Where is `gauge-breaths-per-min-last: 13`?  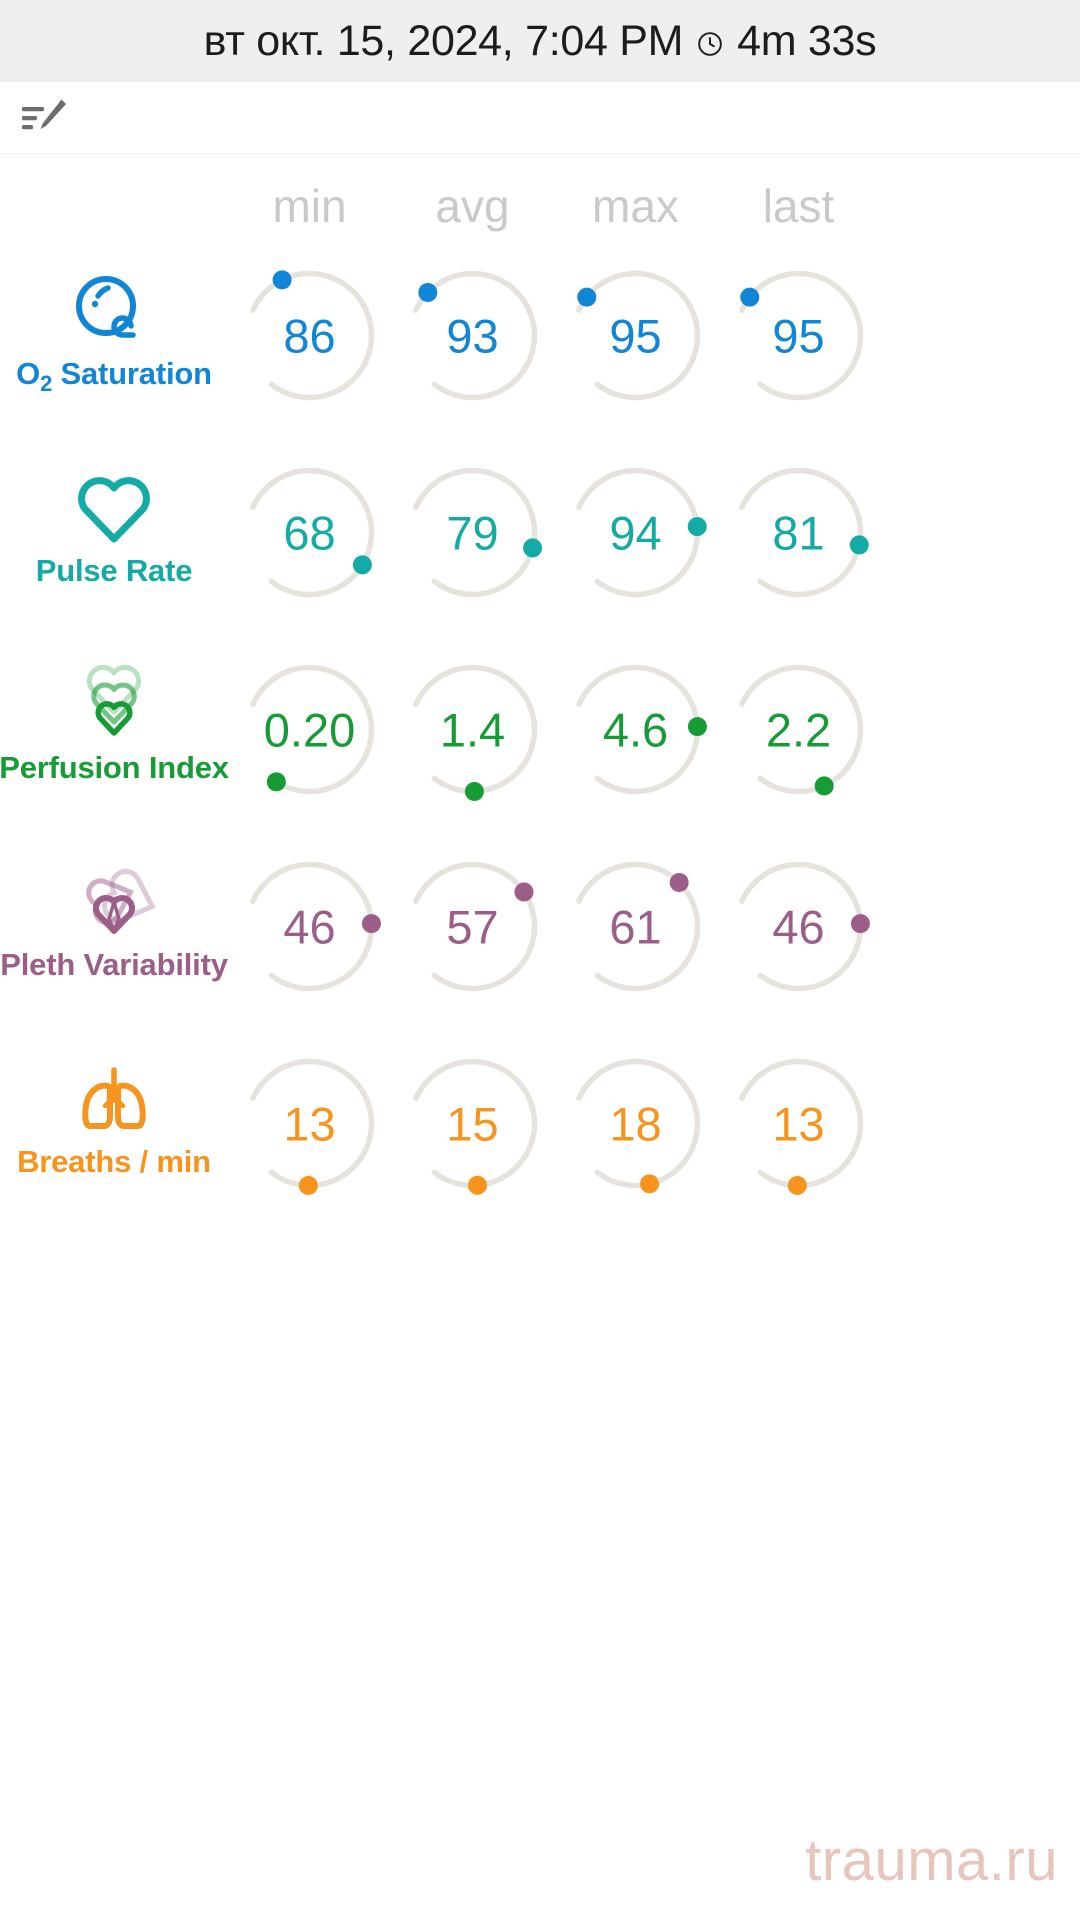
gauge-breaths-per-min-last: 13 is located at coordinates (798, 1122).